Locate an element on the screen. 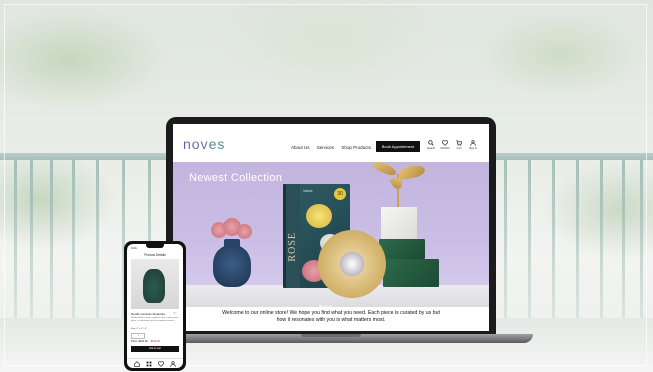  blue-vase is located at coordinates (232, 266).